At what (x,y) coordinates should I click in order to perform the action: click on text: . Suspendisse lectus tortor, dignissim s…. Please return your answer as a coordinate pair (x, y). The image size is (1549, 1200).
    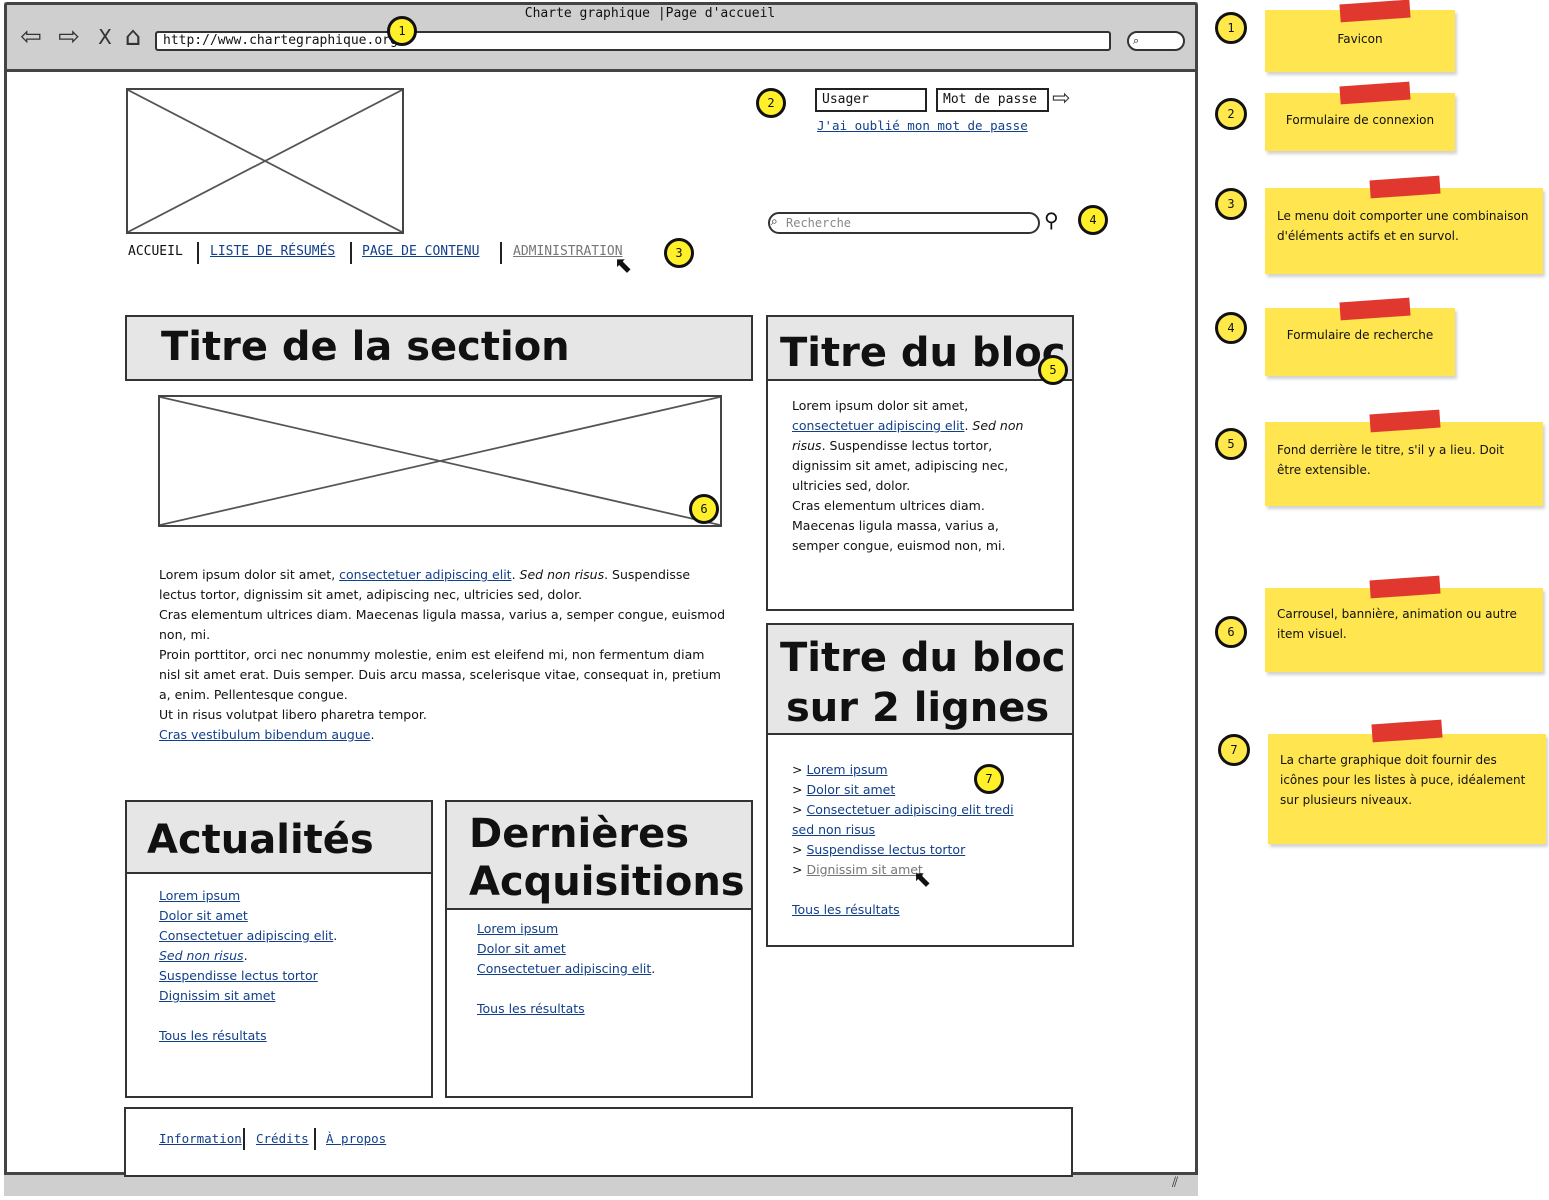
    Looking at the image, I should click on (900, 465).